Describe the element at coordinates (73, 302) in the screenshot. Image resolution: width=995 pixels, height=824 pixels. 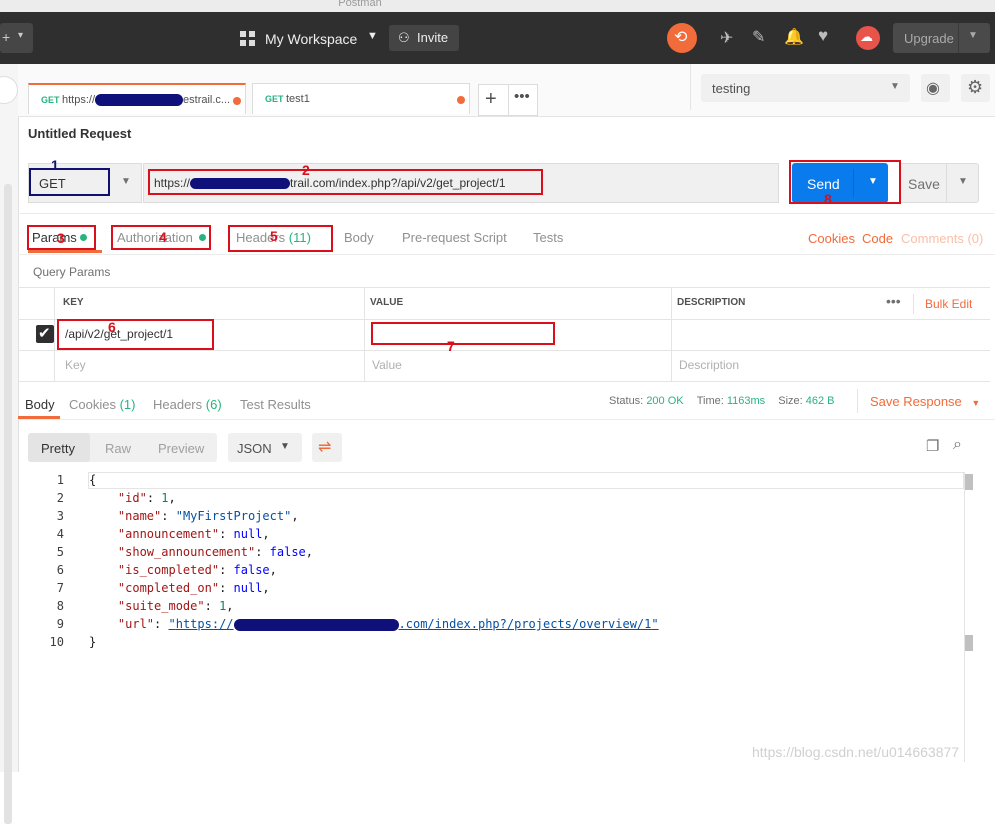
I see `col-key: KEY` at that location.